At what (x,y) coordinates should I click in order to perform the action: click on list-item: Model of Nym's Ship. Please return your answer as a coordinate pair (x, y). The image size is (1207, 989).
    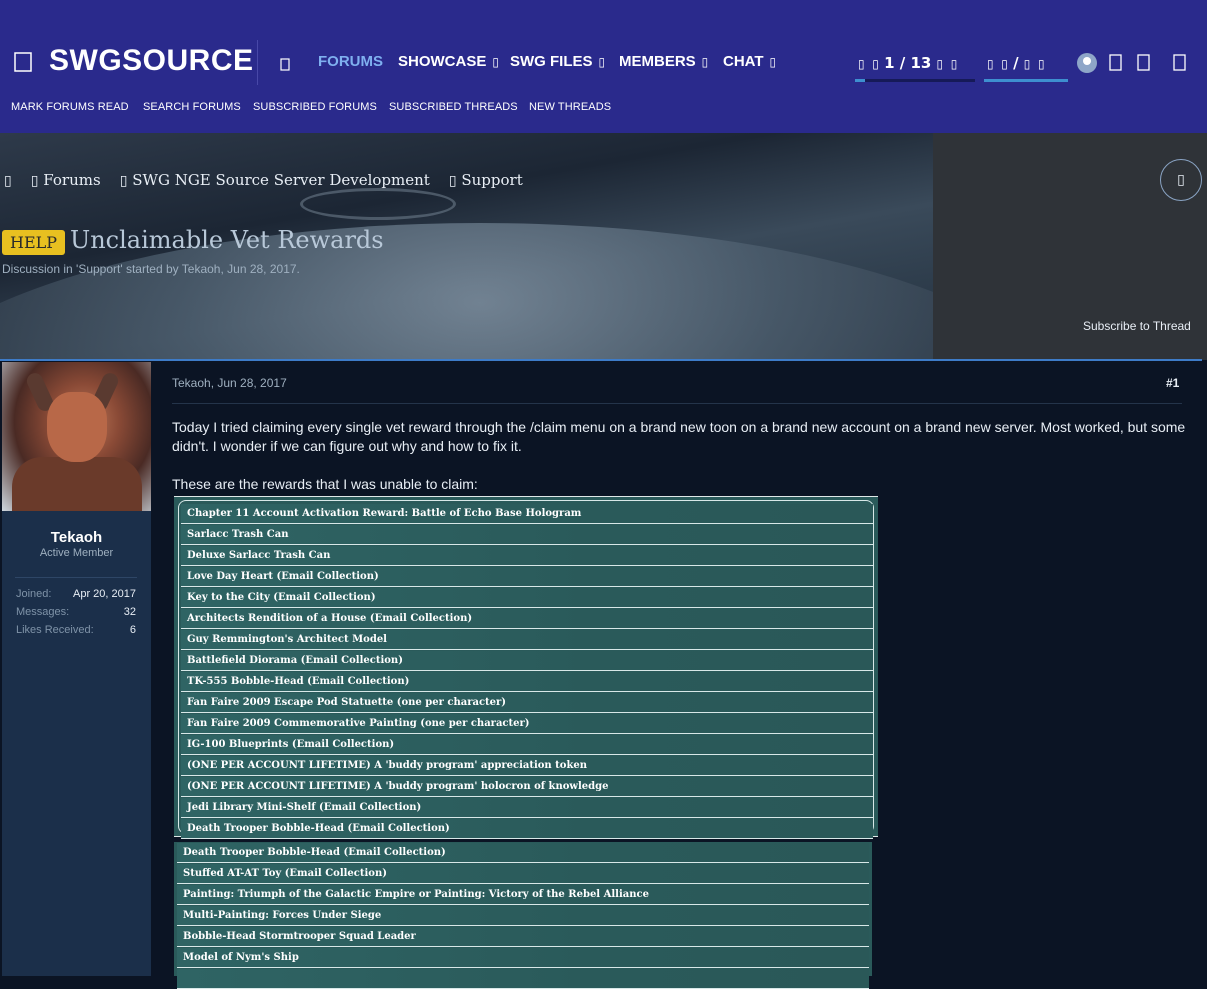
    Looking at the image, I should click on (523, 958).